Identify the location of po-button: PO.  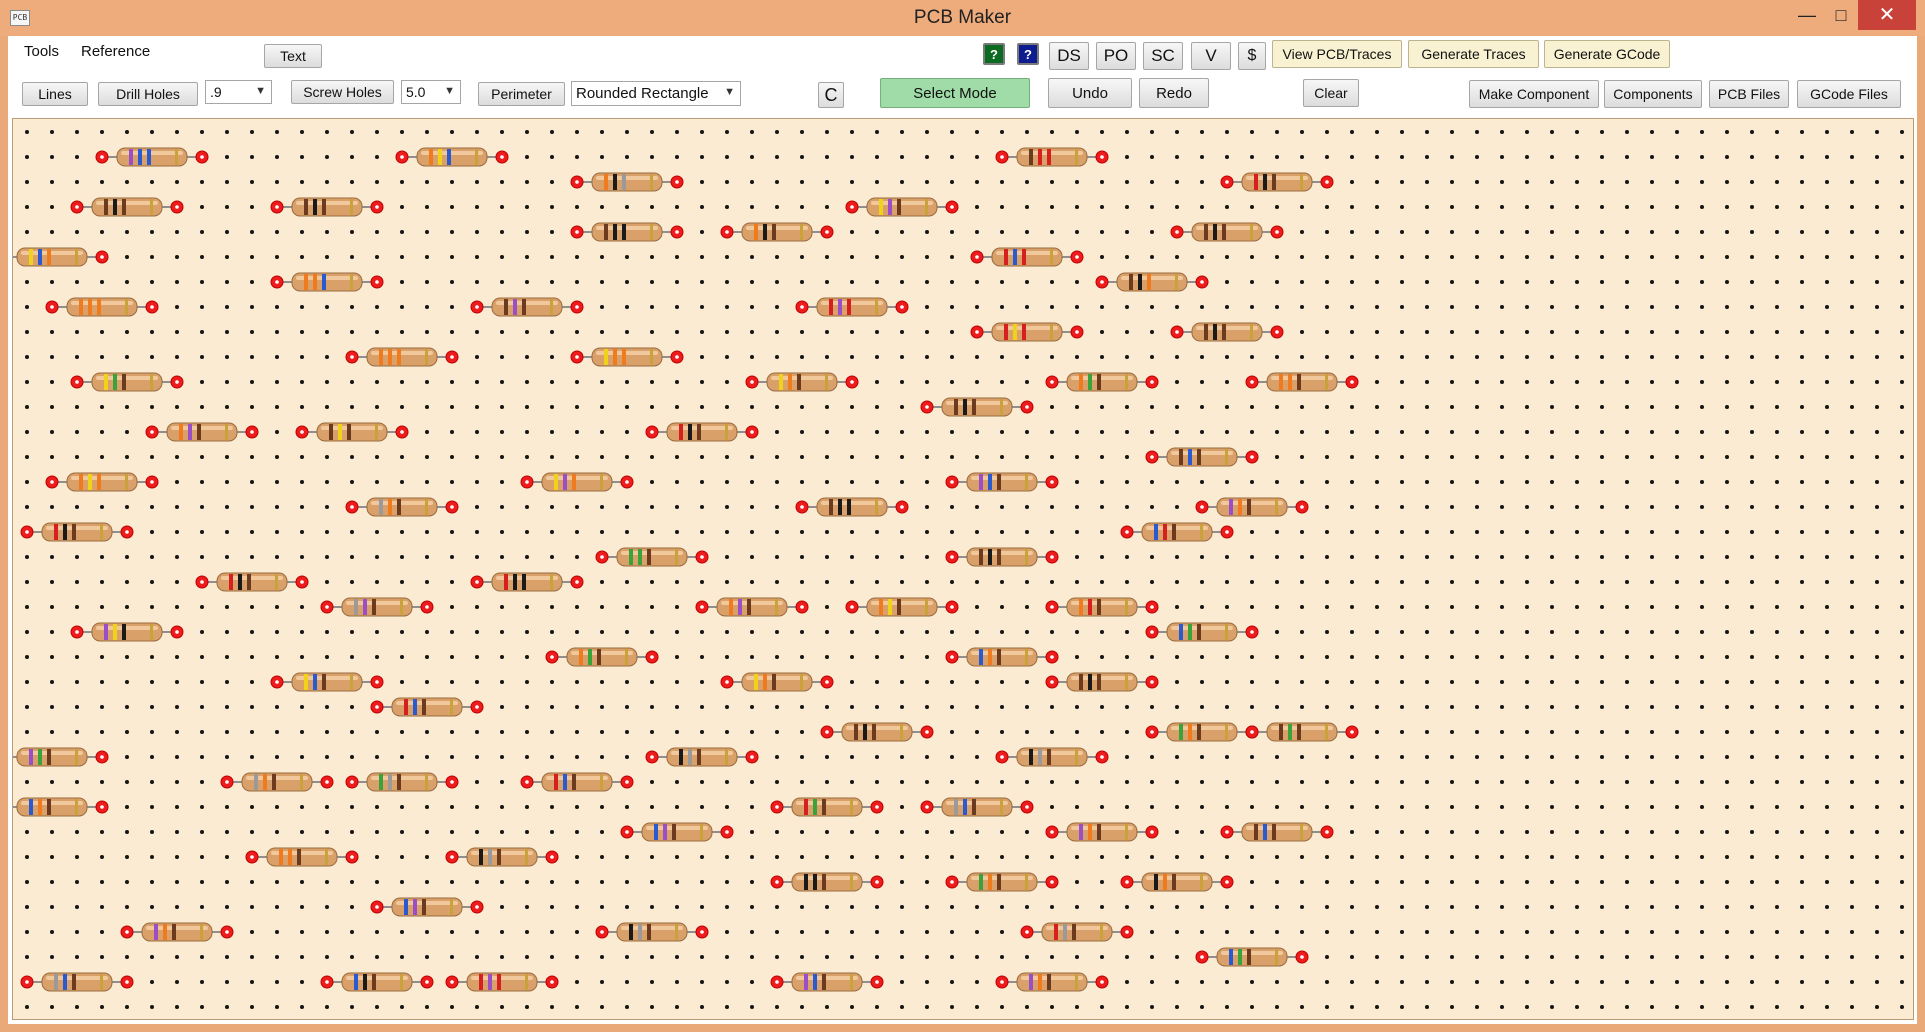
(1116, 56).